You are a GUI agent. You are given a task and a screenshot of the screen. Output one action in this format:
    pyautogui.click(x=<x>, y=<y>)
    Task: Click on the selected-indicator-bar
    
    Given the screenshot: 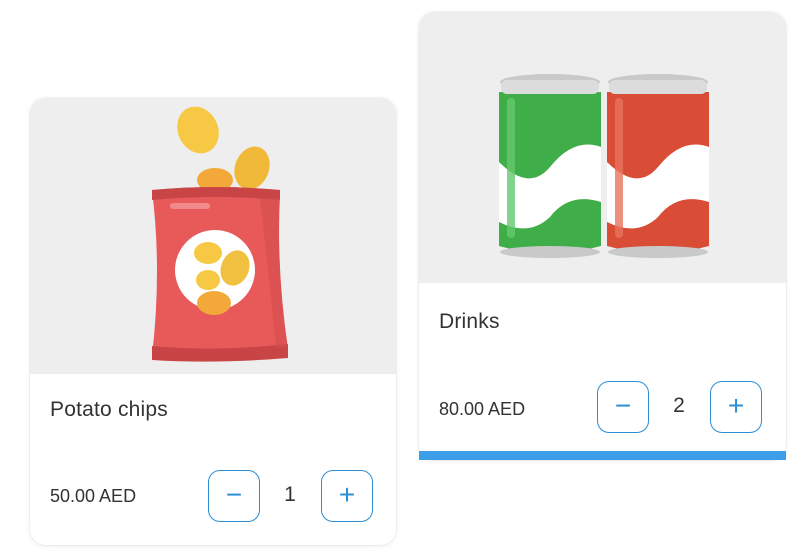 What is the action you would take?
    pyautogui.click(x=602, y=455)
    